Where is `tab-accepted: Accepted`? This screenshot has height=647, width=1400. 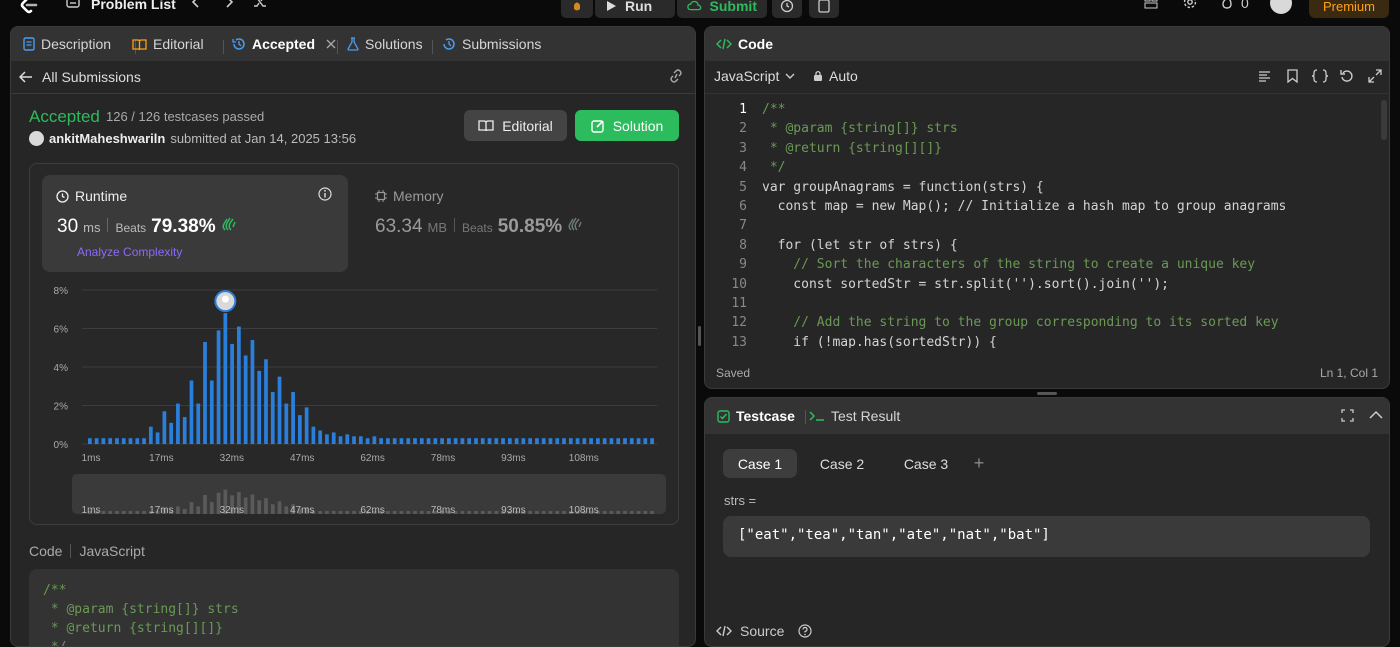
tab-accepted: Accepted is located at coordinates (284, 44).